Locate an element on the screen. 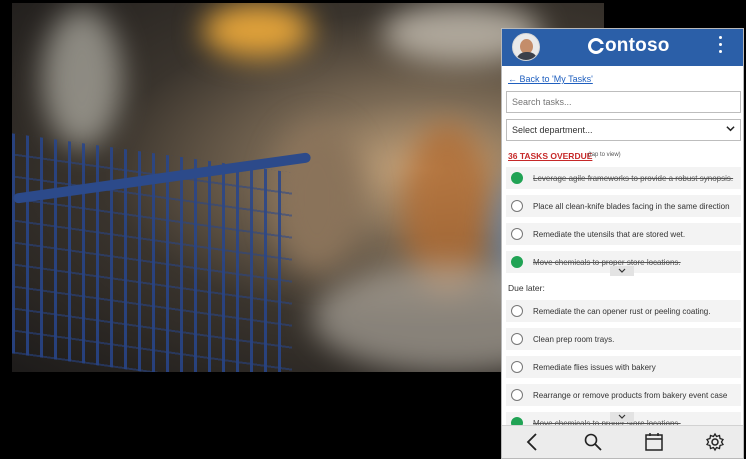  more-options-icon is located at coordinates (721, 46).